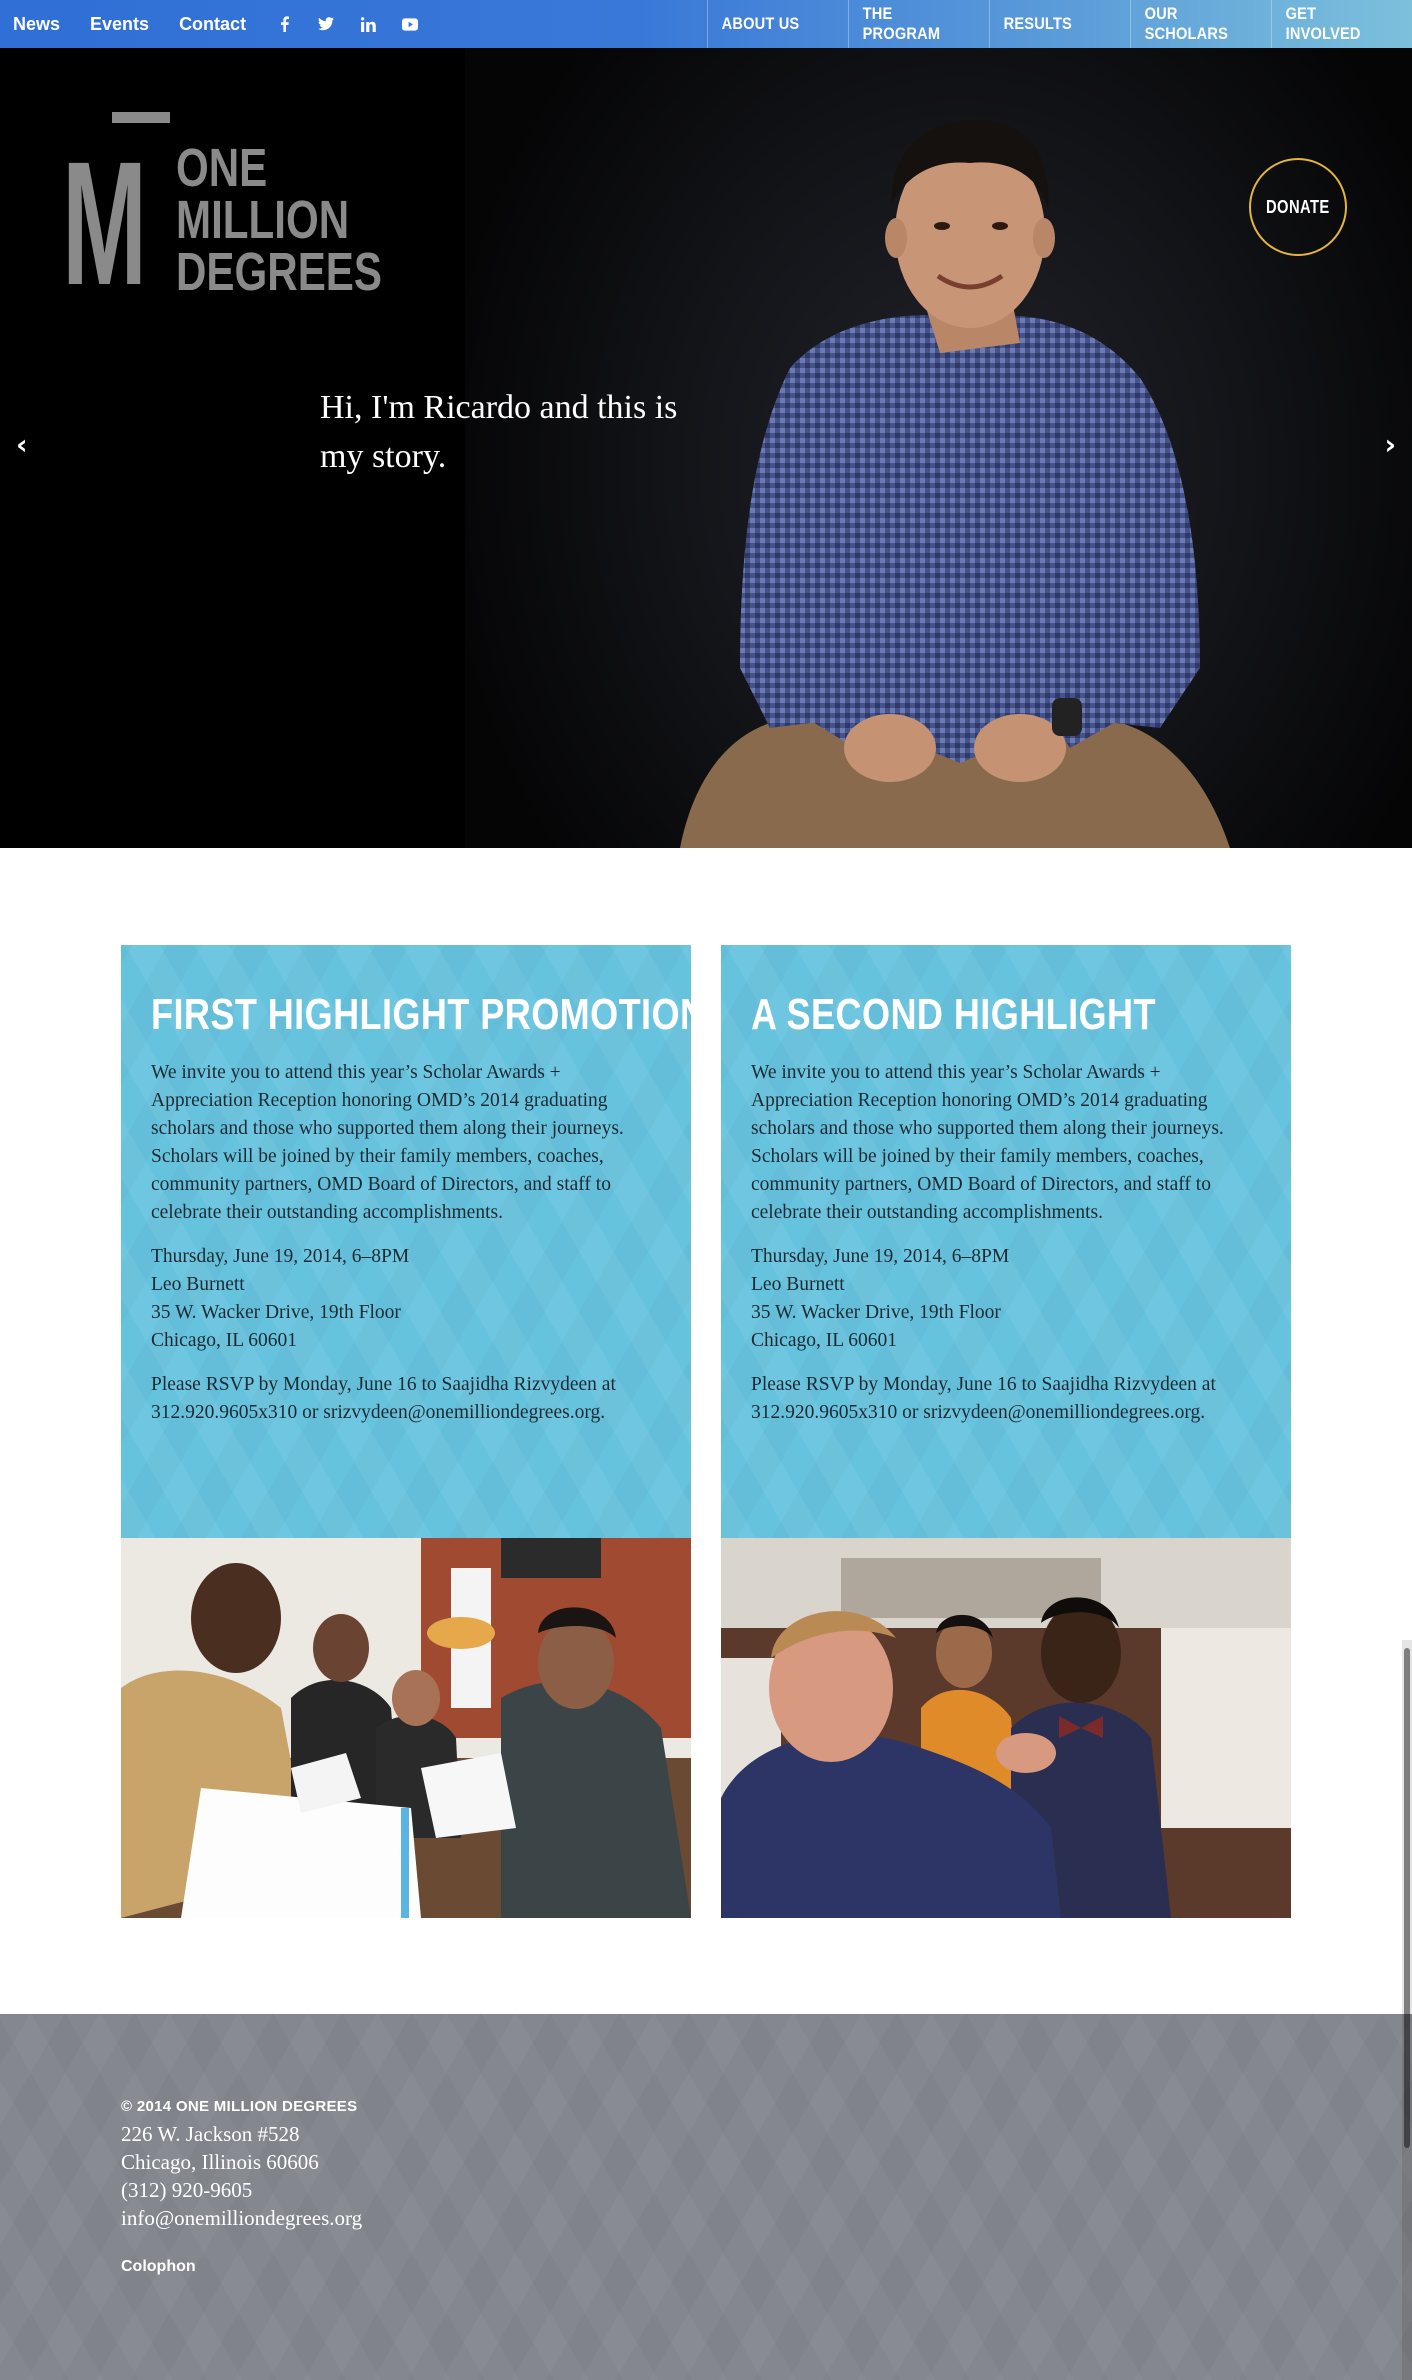 This screenshot has width=1412, height=2380. Describe the element at coordinates (279, 272) in the screenshot. I see `logo-word-degrees: DEGREES` at that location.